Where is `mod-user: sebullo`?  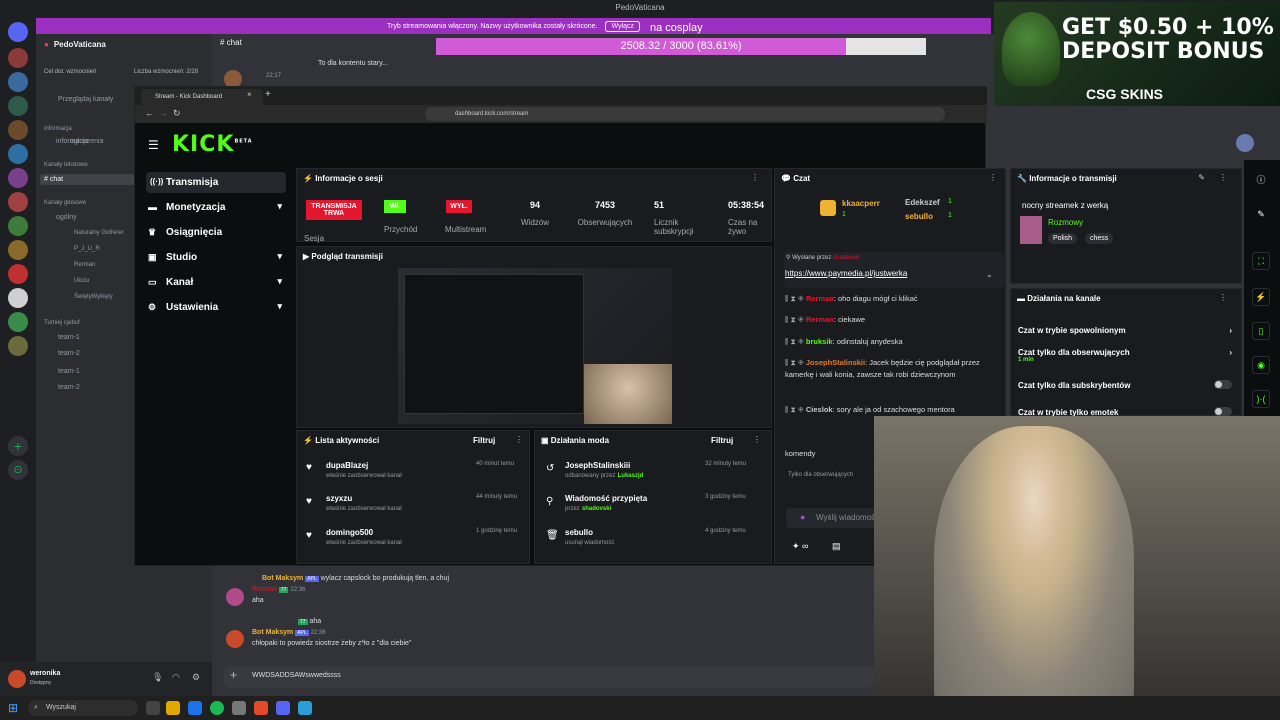
mod-user: sebullo is located at coordinates (589, 532).